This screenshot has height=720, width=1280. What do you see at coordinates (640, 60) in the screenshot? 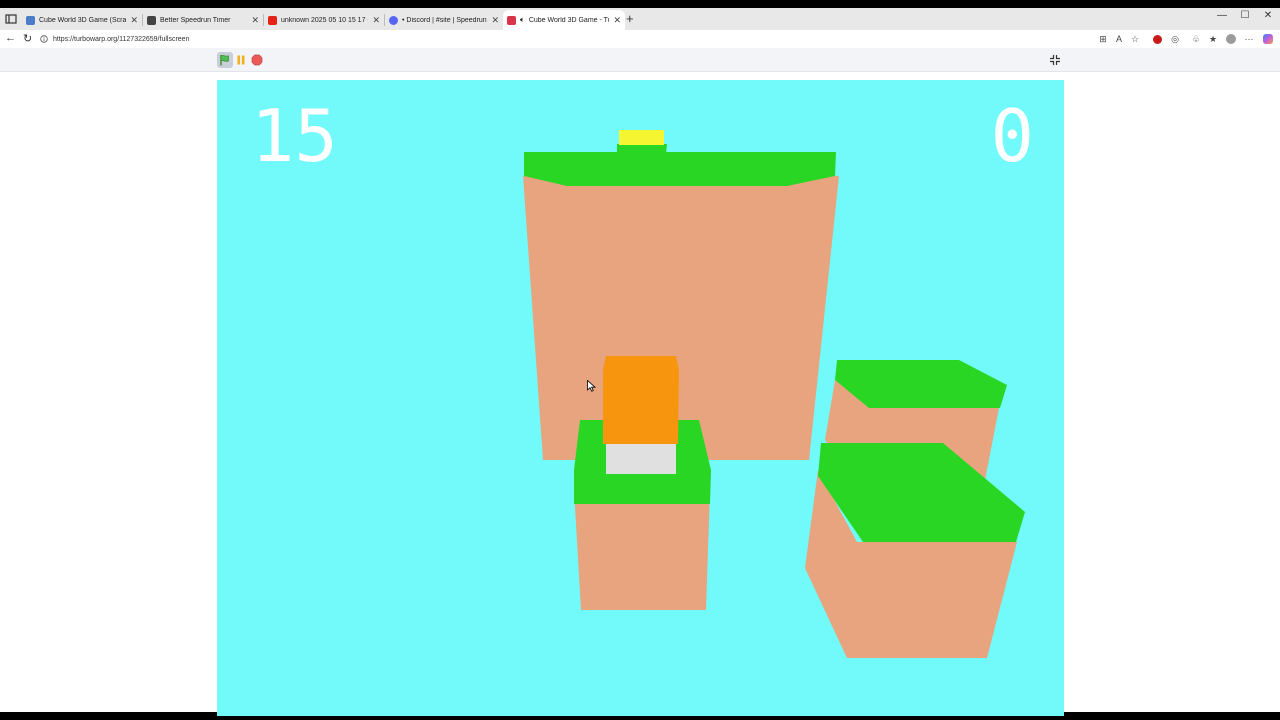
I see `player-controls-bar` at bounding box center [640, 60].